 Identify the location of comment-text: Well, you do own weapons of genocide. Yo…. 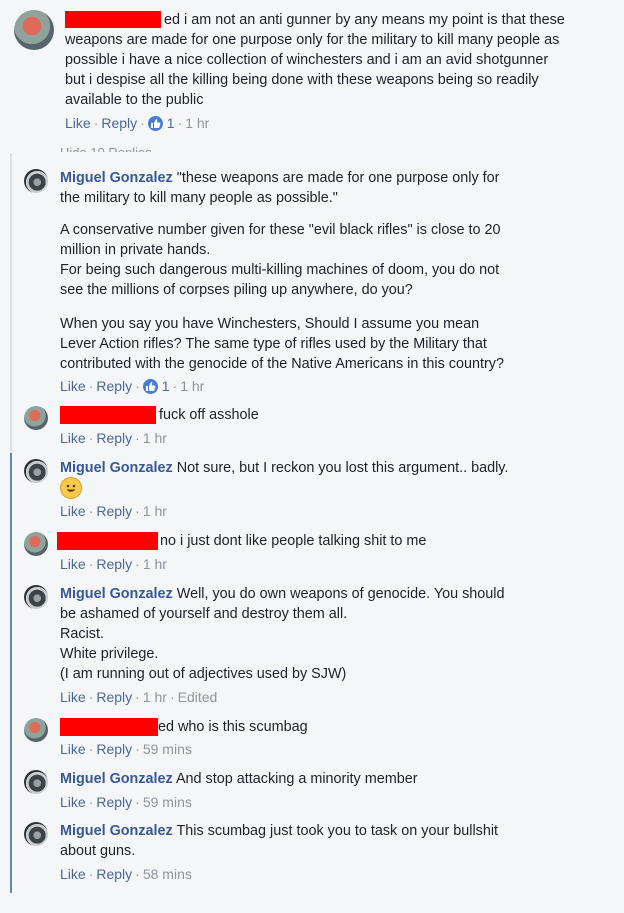
(338, 594).